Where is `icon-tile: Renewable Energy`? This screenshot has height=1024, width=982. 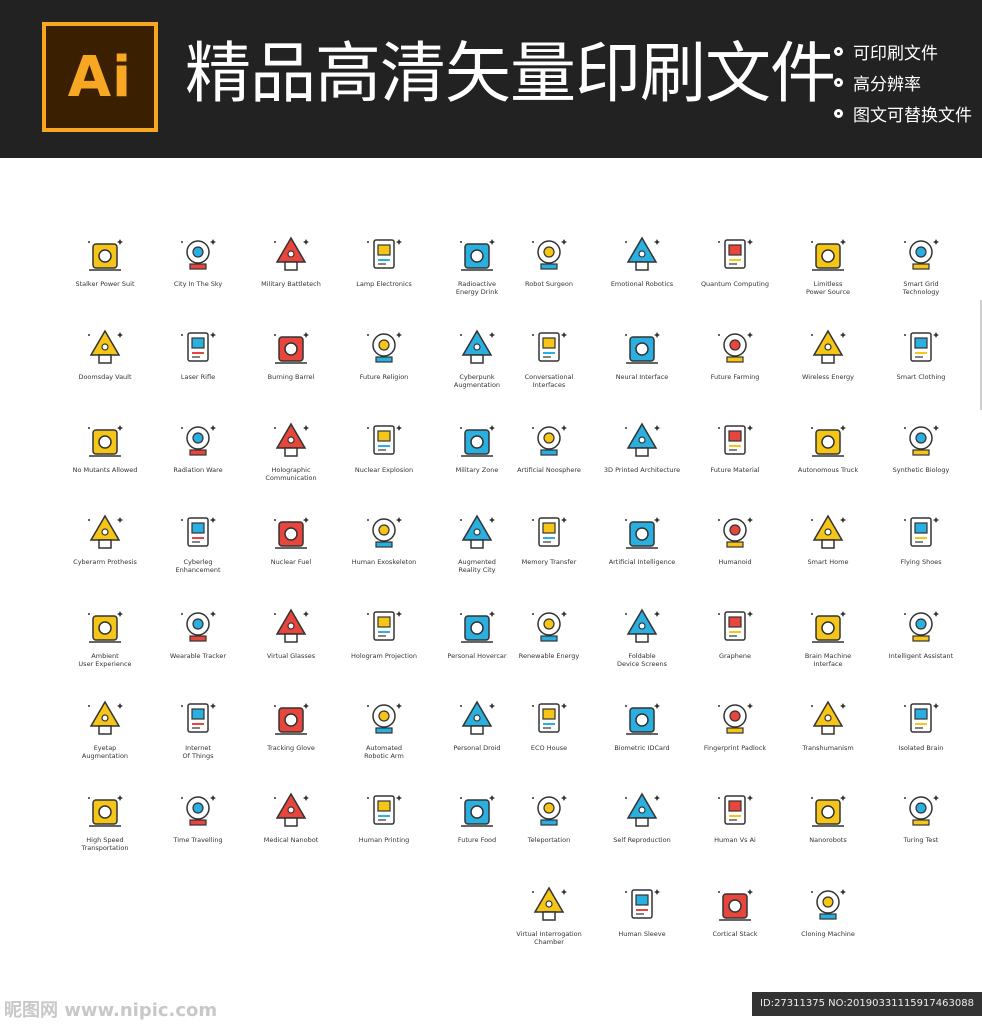 icon-tile: Renewable Energy is located at coordinates (549, 632).